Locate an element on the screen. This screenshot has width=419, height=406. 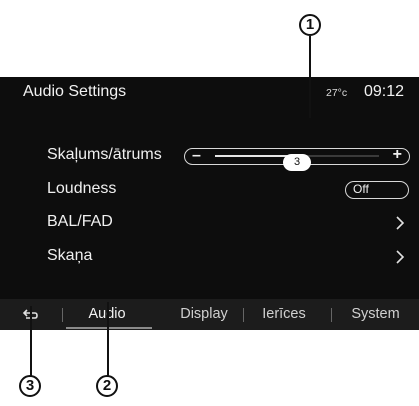
balfad-label: BAL/FAD is located at coordinates (80, 221).